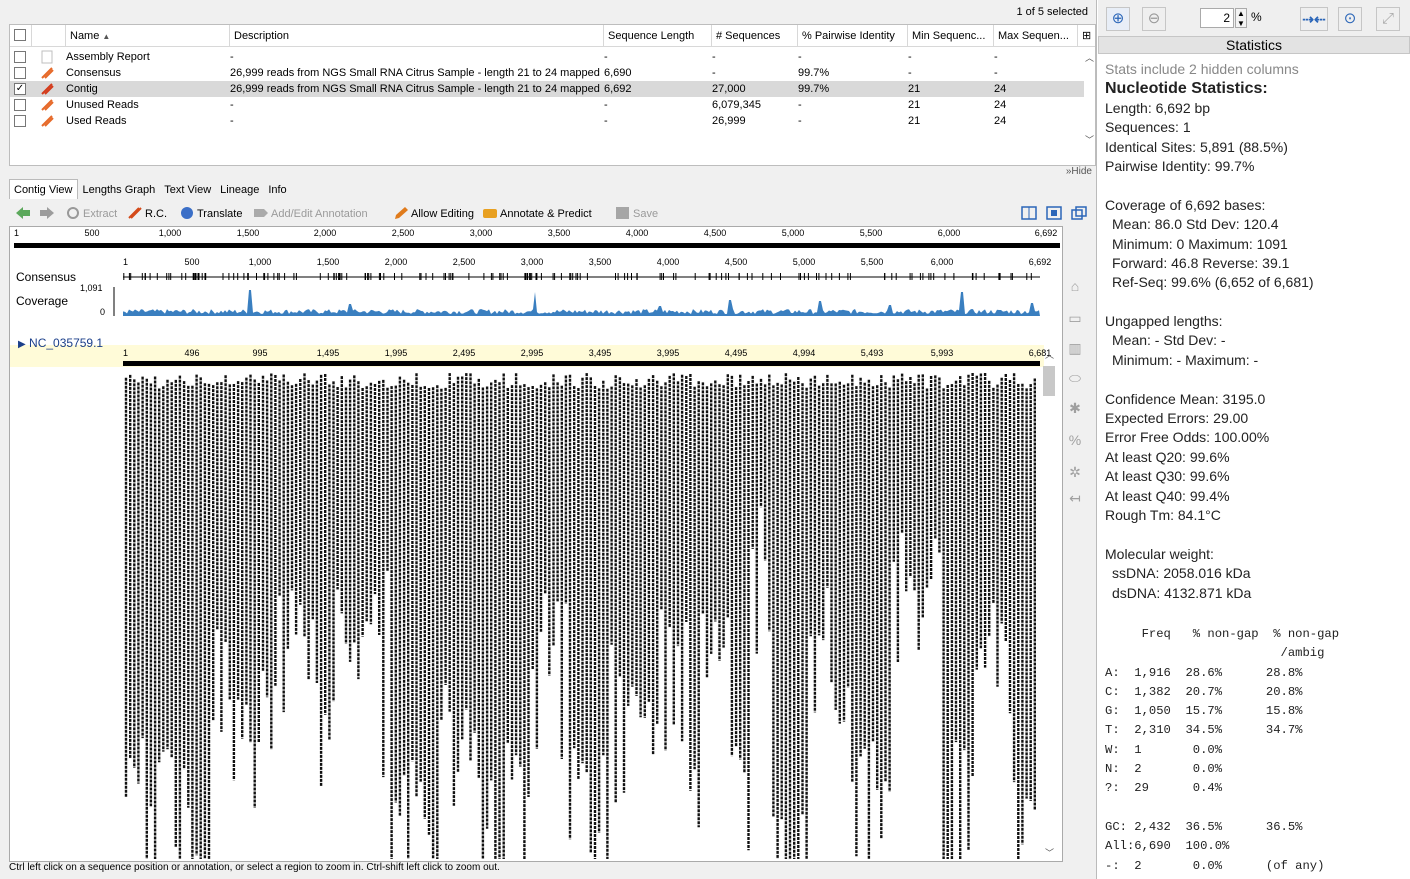 Image resolution: width=1410 pixels, height=879 pixels. Describe the element at coordinates (1167, 456) in the screenshot. I see `stat-line: At least Q20: 99.6%` at that location.